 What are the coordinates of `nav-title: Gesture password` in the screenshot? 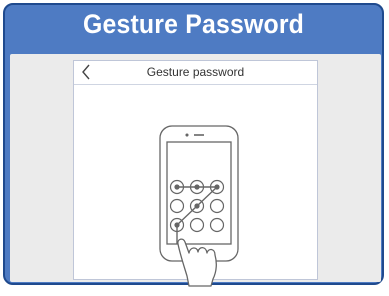 It's located at (195, 72).